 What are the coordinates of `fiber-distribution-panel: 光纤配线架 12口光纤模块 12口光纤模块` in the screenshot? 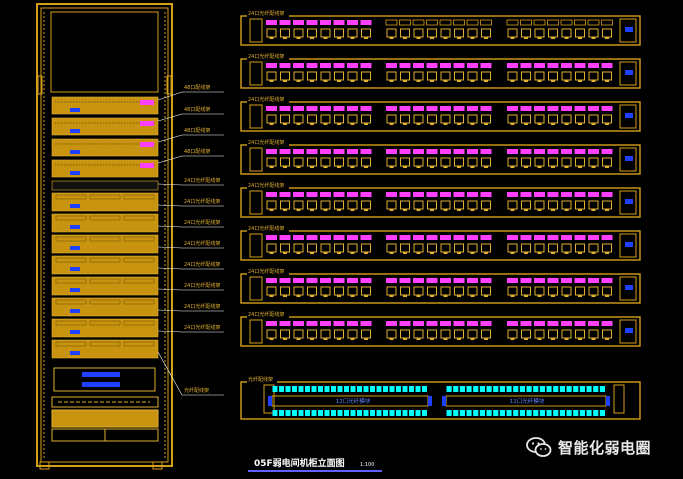 It's located at (440, 398).